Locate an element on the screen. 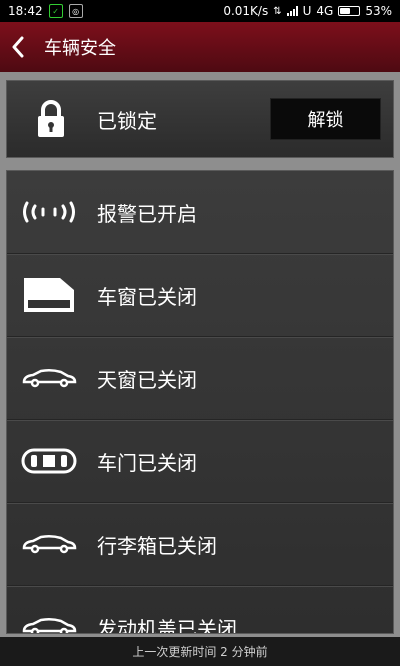 The width and height of the screenshot is (400, 666). car-hood-icon is located at coordinates (49, 609).